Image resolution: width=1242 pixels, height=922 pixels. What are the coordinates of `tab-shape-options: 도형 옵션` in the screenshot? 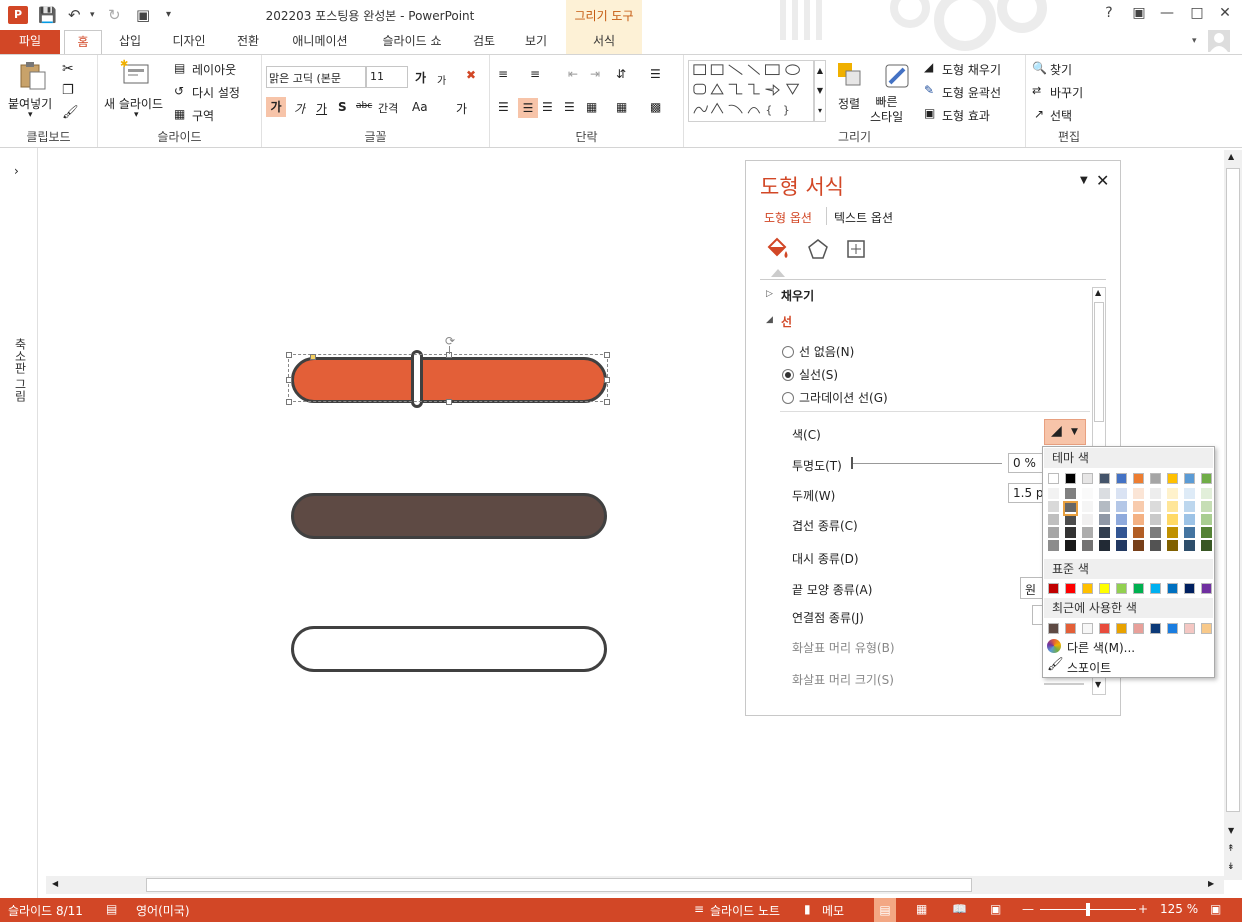 It's located at (788, 217).